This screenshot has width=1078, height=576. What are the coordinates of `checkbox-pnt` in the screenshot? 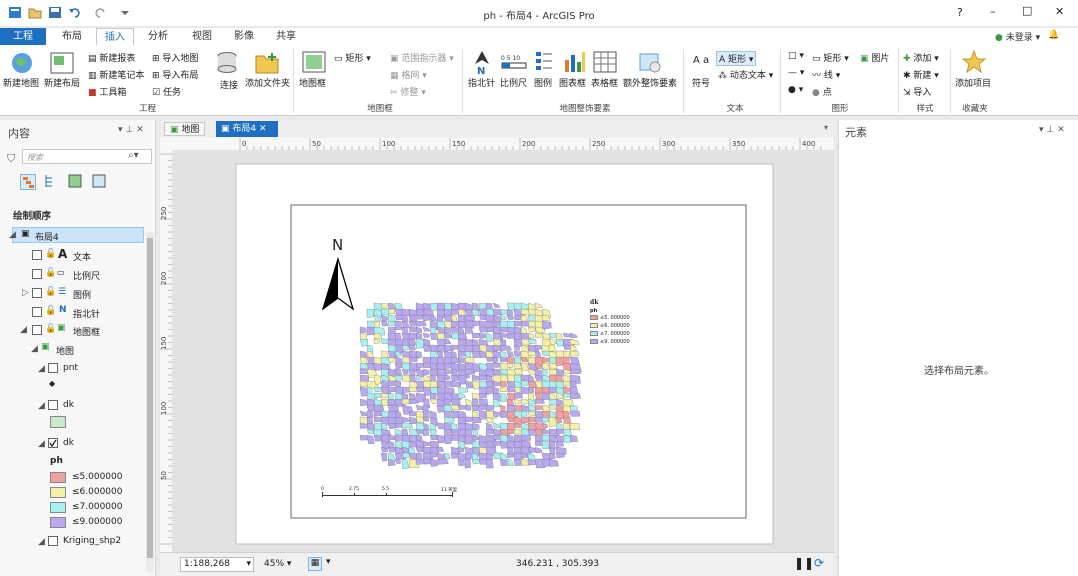 It's located at (53, 368).